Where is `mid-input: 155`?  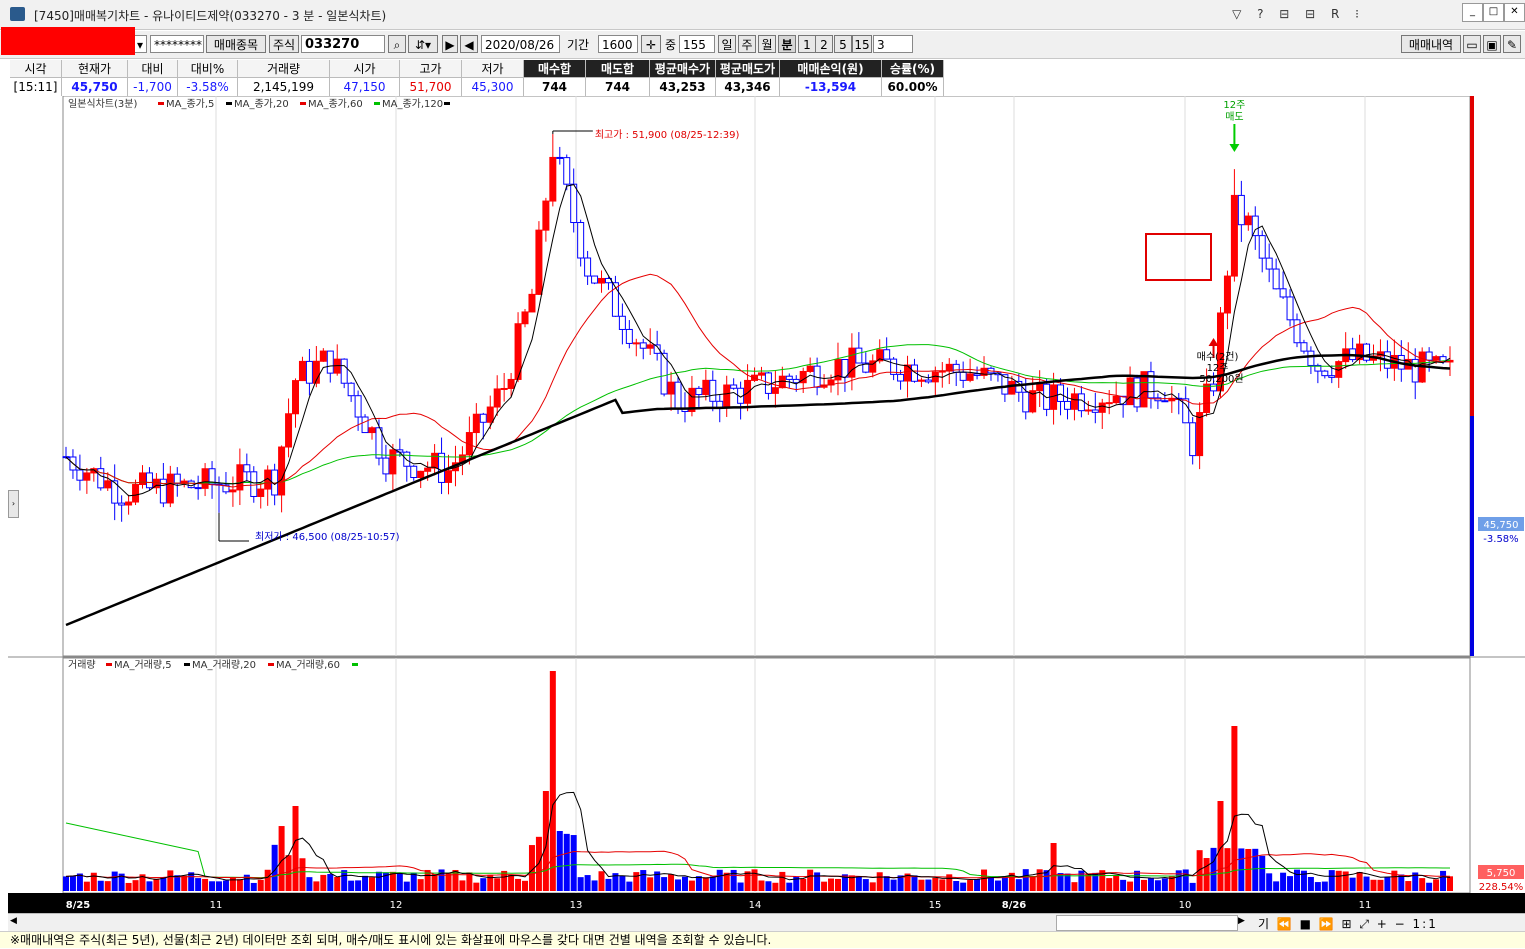 mid-input: 155 is located at coordinates (697, 44).